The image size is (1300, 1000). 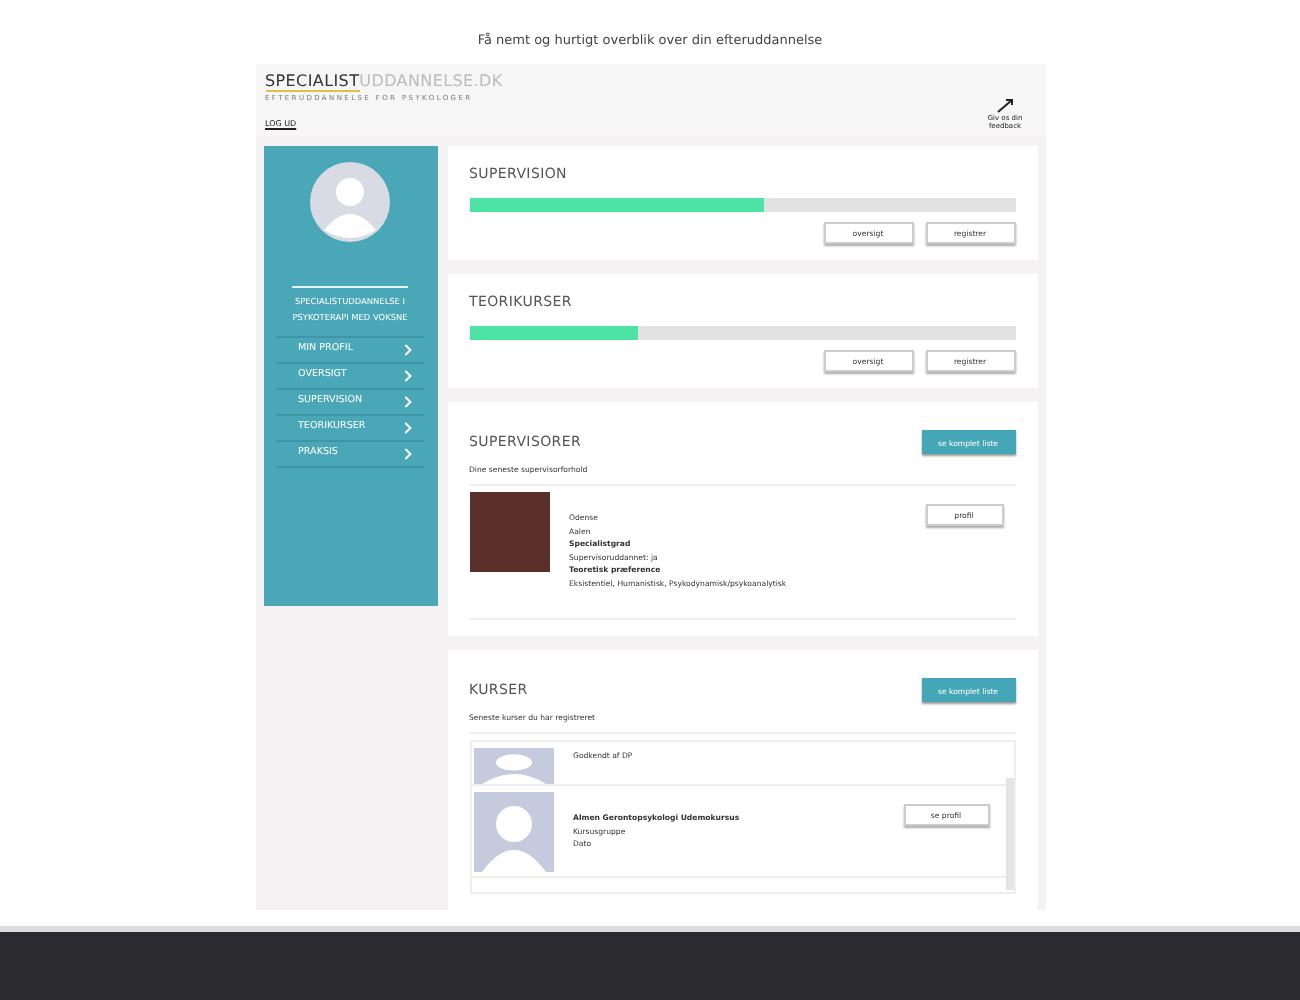 I want to click on site-logo: SPECIALISTUDDANNELSE.DK, so click(x=384, y=81).